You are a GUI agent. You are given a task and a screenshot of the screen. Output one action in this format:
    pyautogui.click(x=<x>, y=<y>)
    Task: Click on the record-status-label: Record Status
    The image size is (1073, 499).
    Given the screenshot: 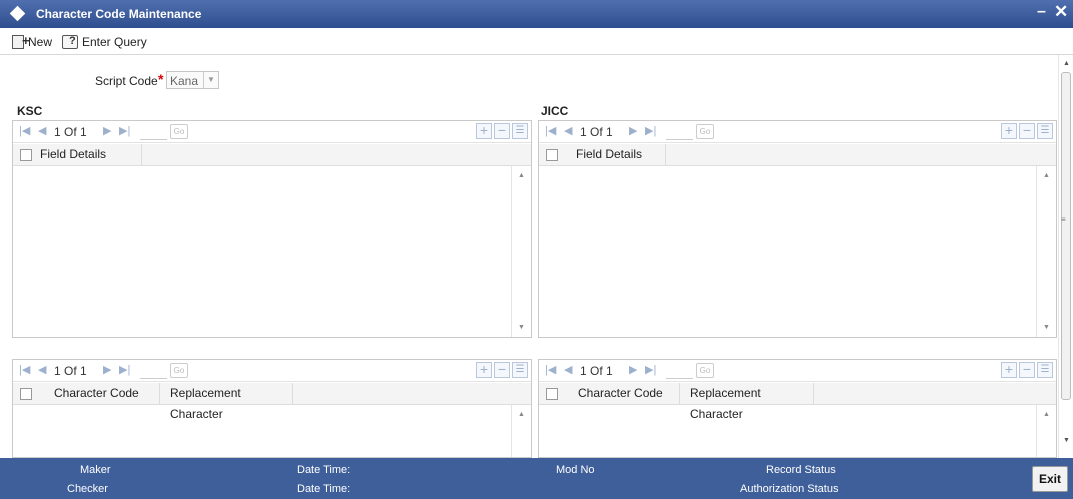 What is the action you would take?
    pyautogui.click(x=801, y=470)
    